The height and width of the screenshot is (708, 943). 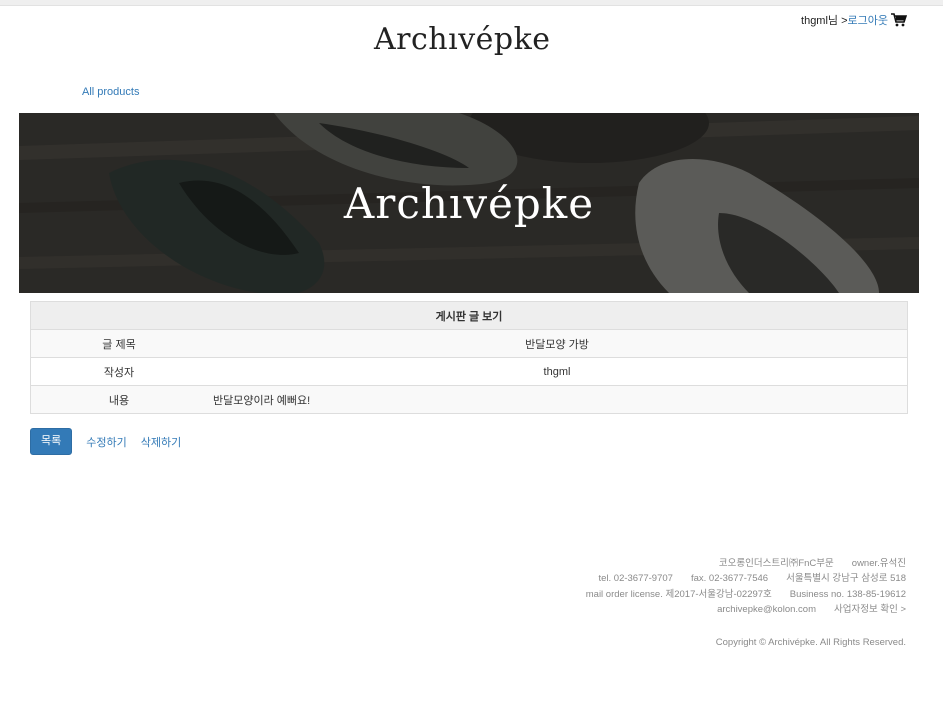 What do you see at coordinates (899, 20) in the screenshot?
I see `cart-icon` at bounding box center [899, 20].